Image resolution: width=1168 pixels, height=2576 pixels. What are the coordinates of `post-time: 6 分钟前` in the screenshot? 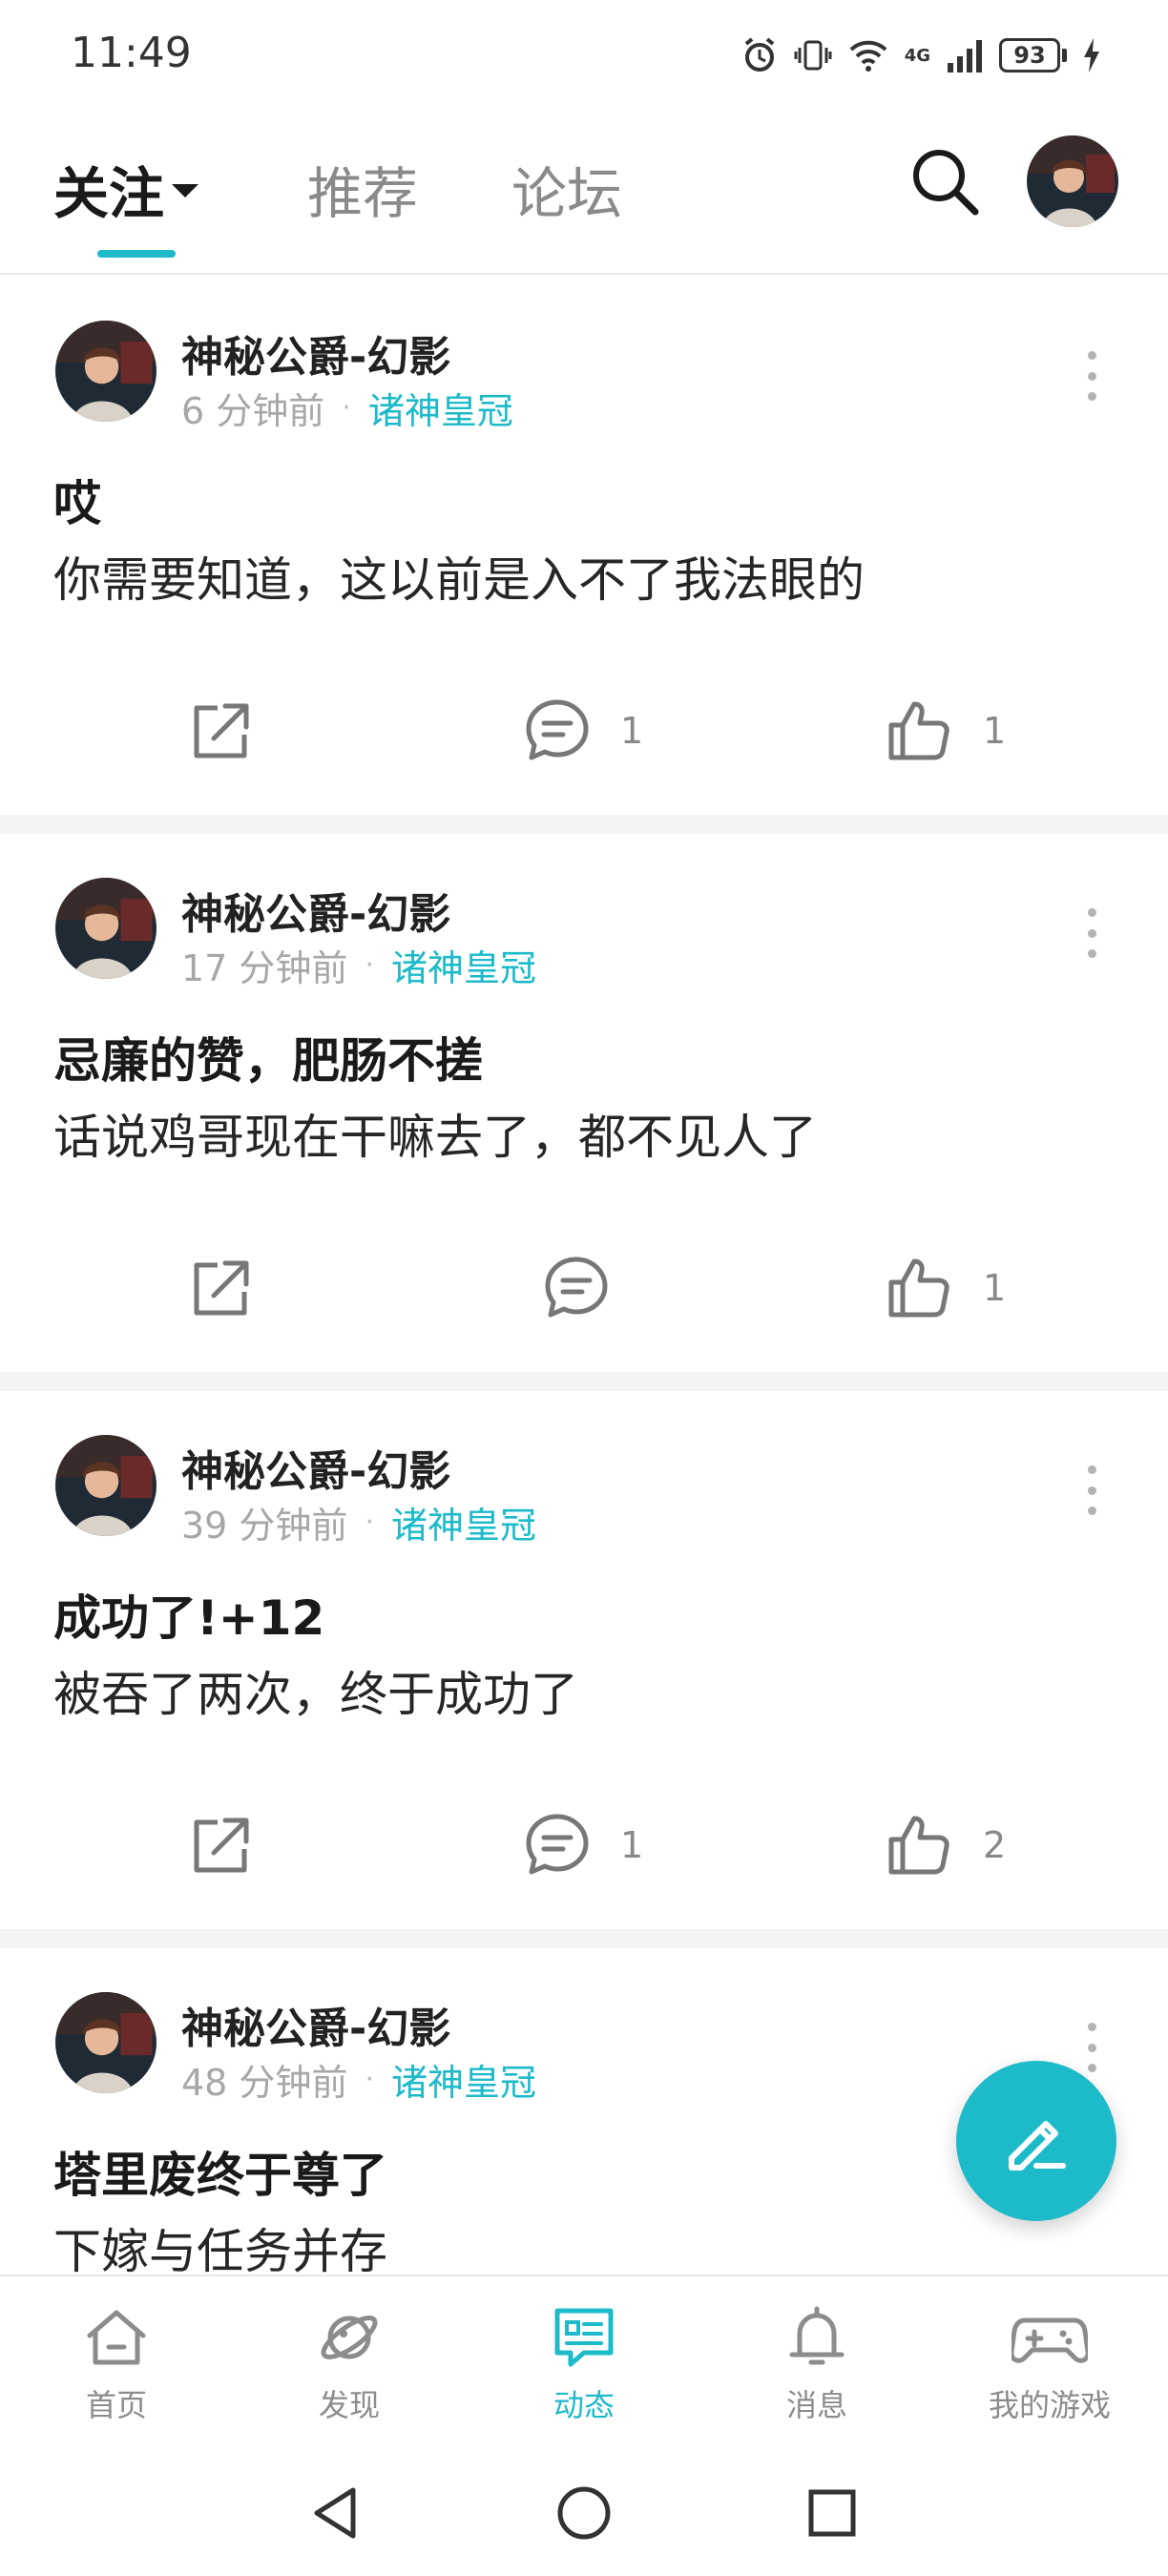 It's located at (253, 411).